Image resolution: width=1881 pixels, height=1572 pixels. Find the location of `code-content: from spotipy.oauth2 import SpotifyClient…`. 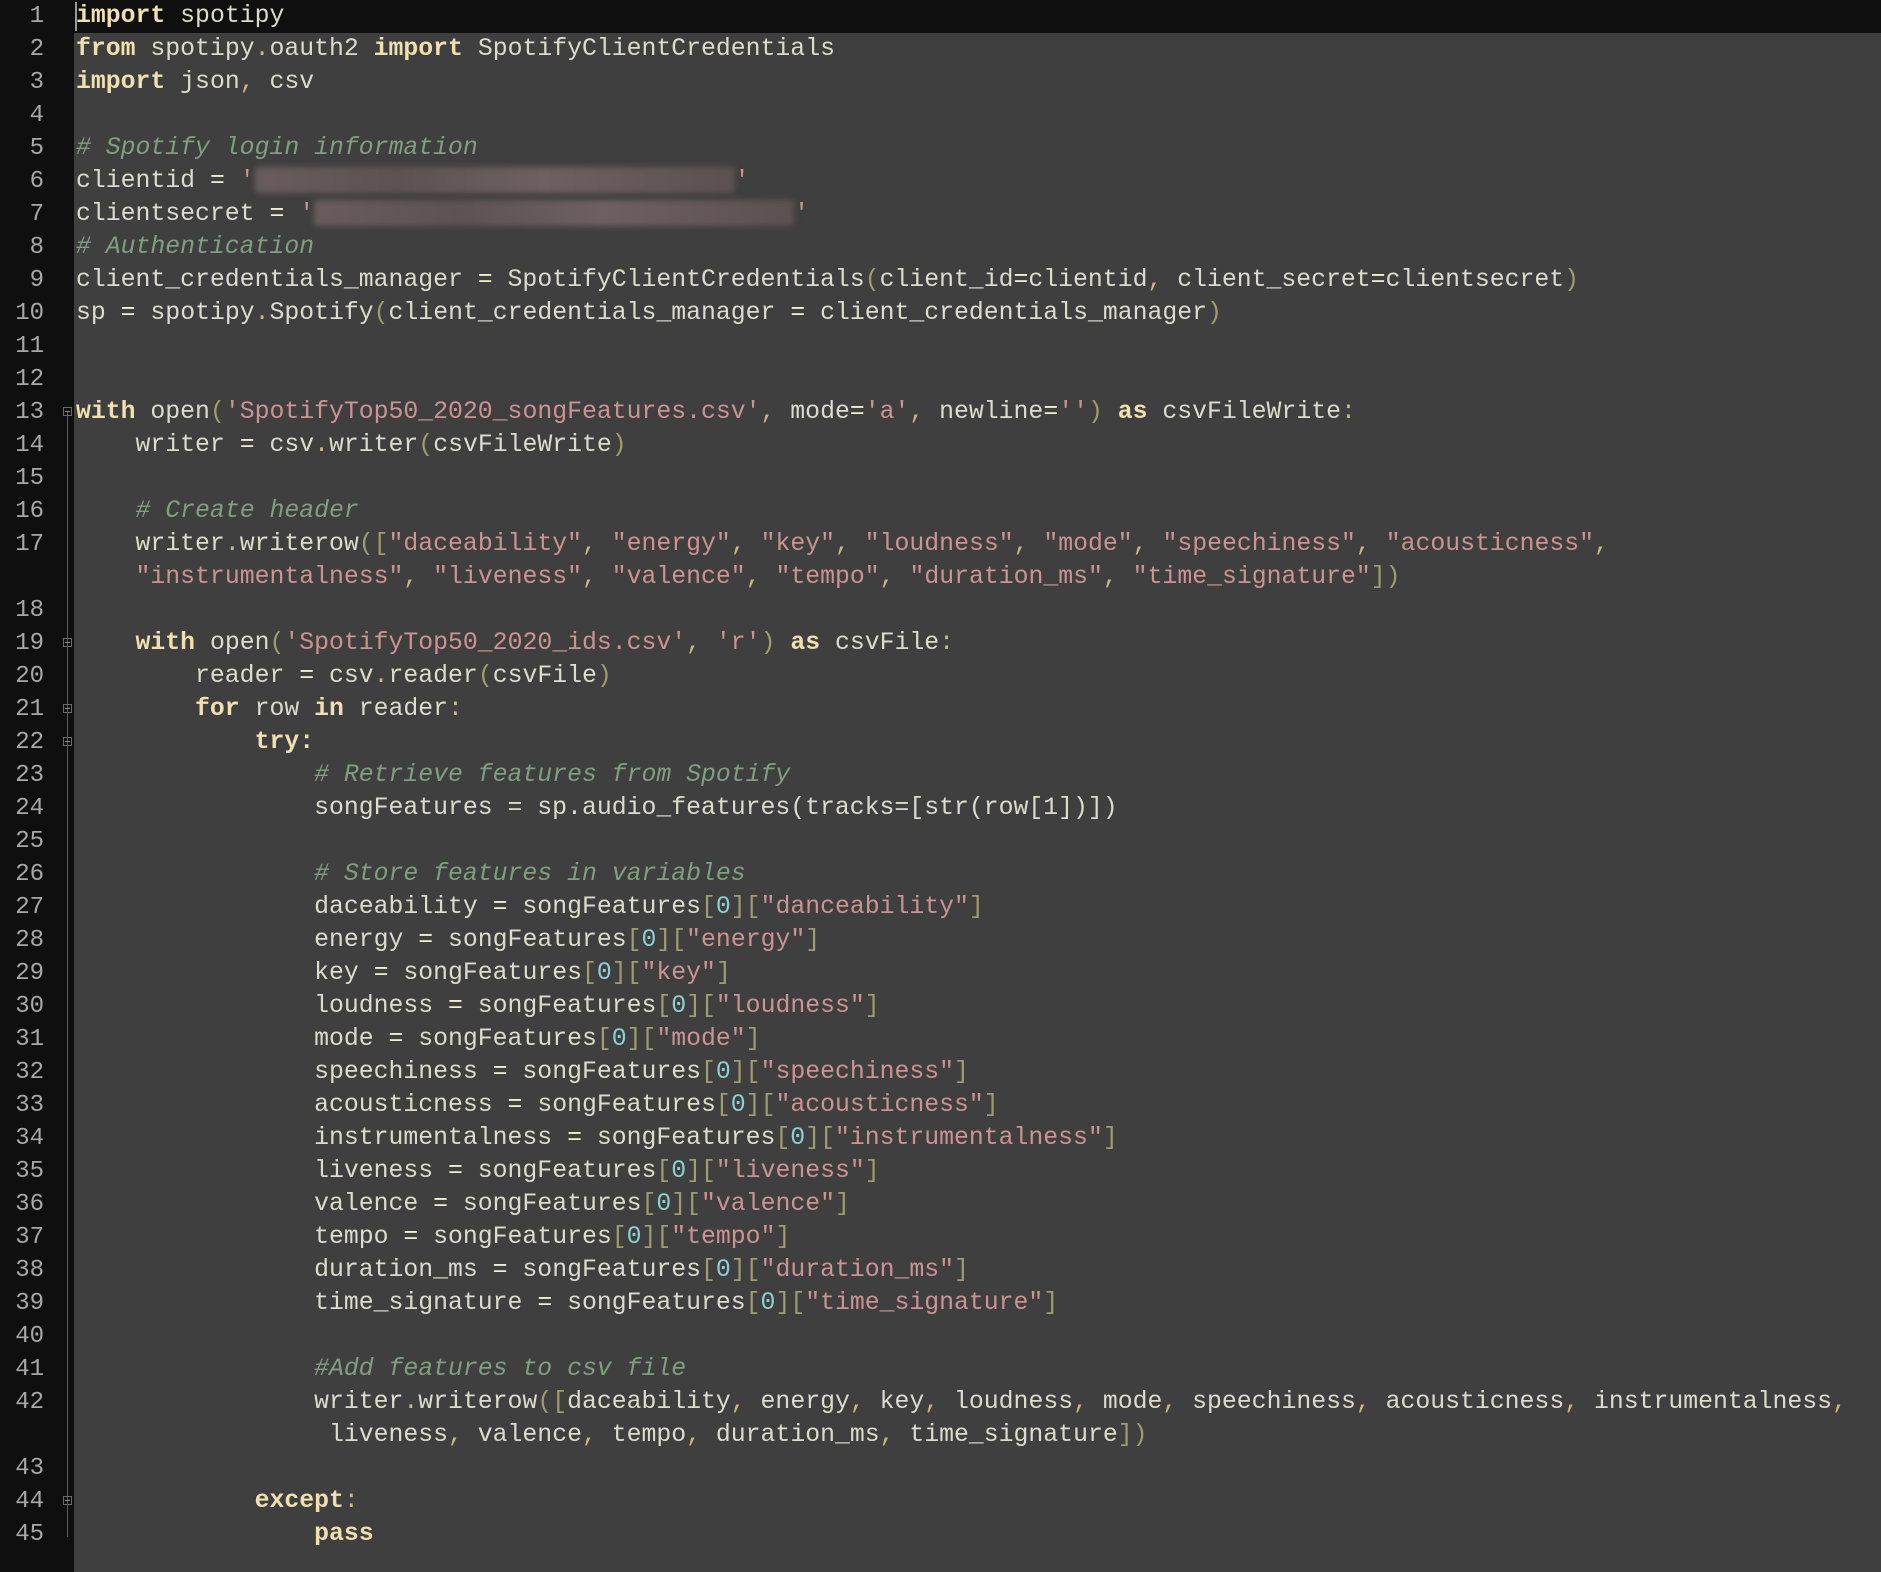

code-content: from spotipy.oauth2 import SpotifyClient… is located at coordinates (455, 49).